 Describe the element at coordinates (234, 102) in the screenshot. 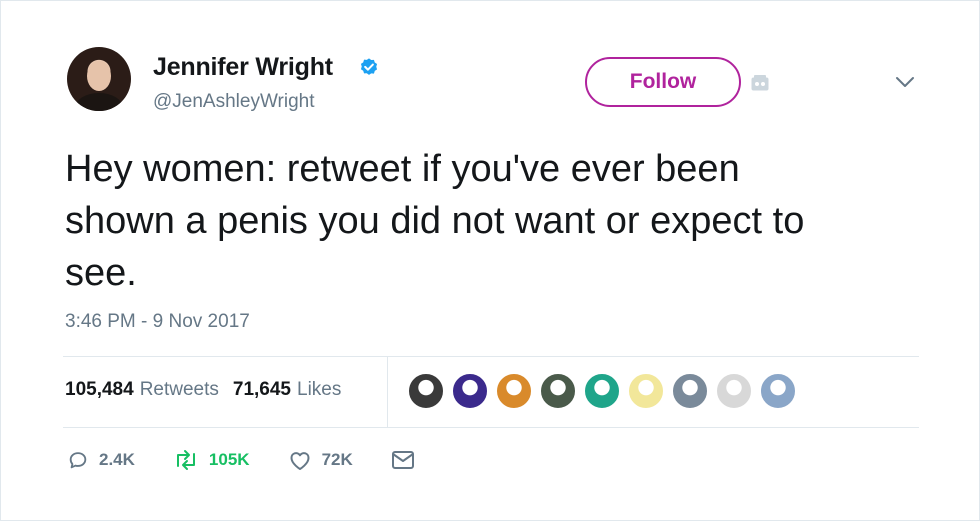

I see `author-handle: @JenAshleyWright` at that location.